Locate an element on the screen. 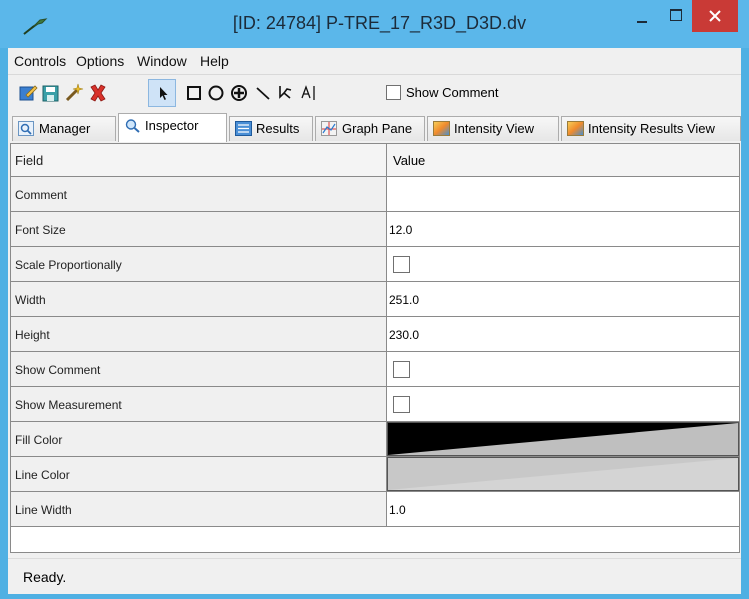 This screenshot has width=749, height=599. table-row: Comment is located at coordinates (375, 194).